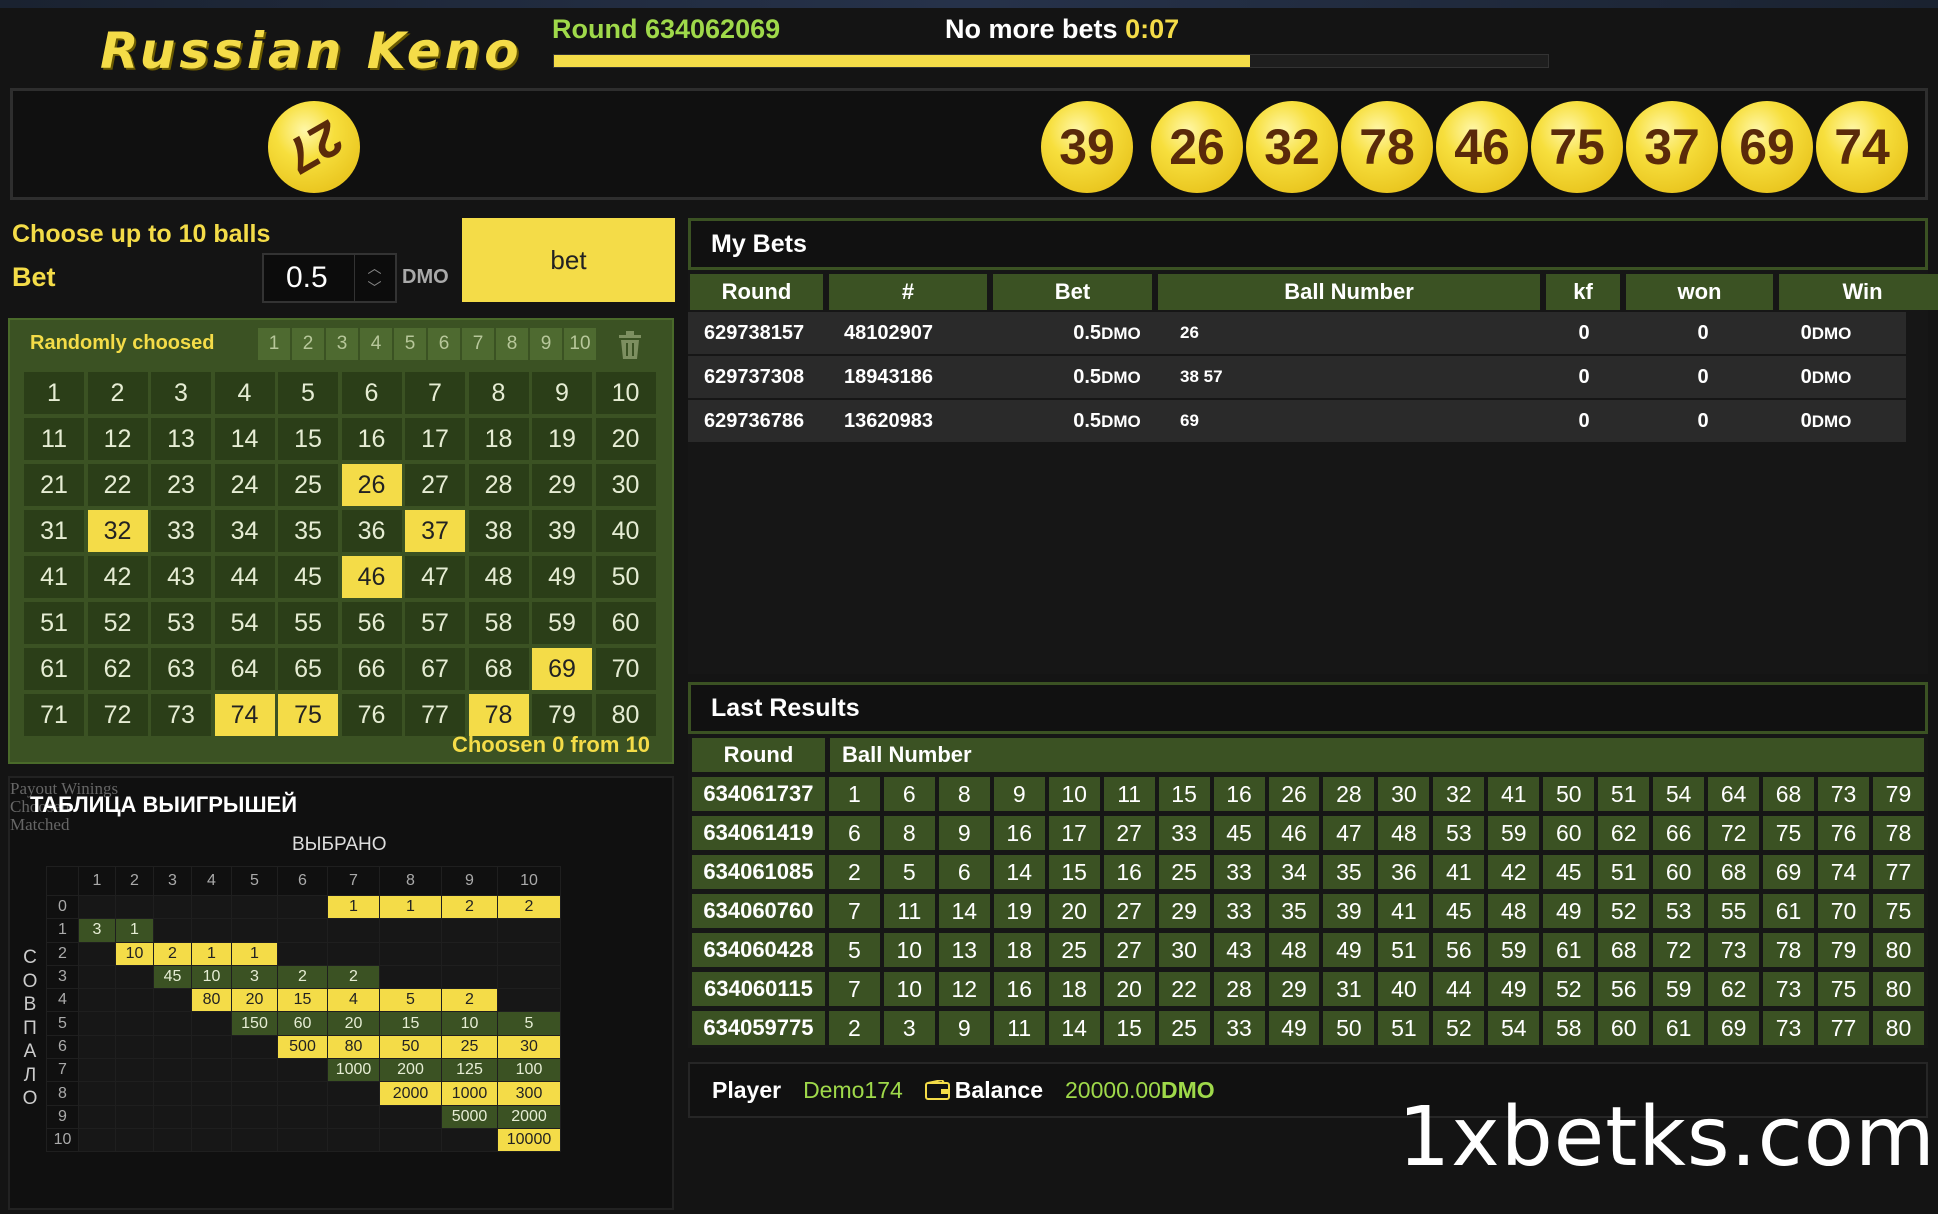 The height and width of the screenshot is (1214, 1938). Describe the element at coordinates (181, 669) in the screenshot. I see `number-cell: 63` at that location.